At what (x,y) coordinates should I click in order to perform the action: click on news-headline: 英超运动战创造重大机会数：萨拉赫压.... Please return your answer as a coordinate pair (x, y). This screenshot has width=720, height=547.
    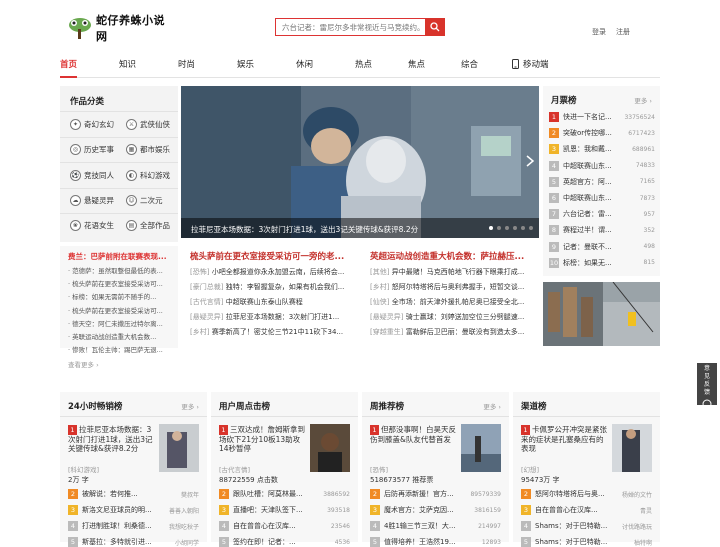
    Looking at the image, I should click on (454, 256).